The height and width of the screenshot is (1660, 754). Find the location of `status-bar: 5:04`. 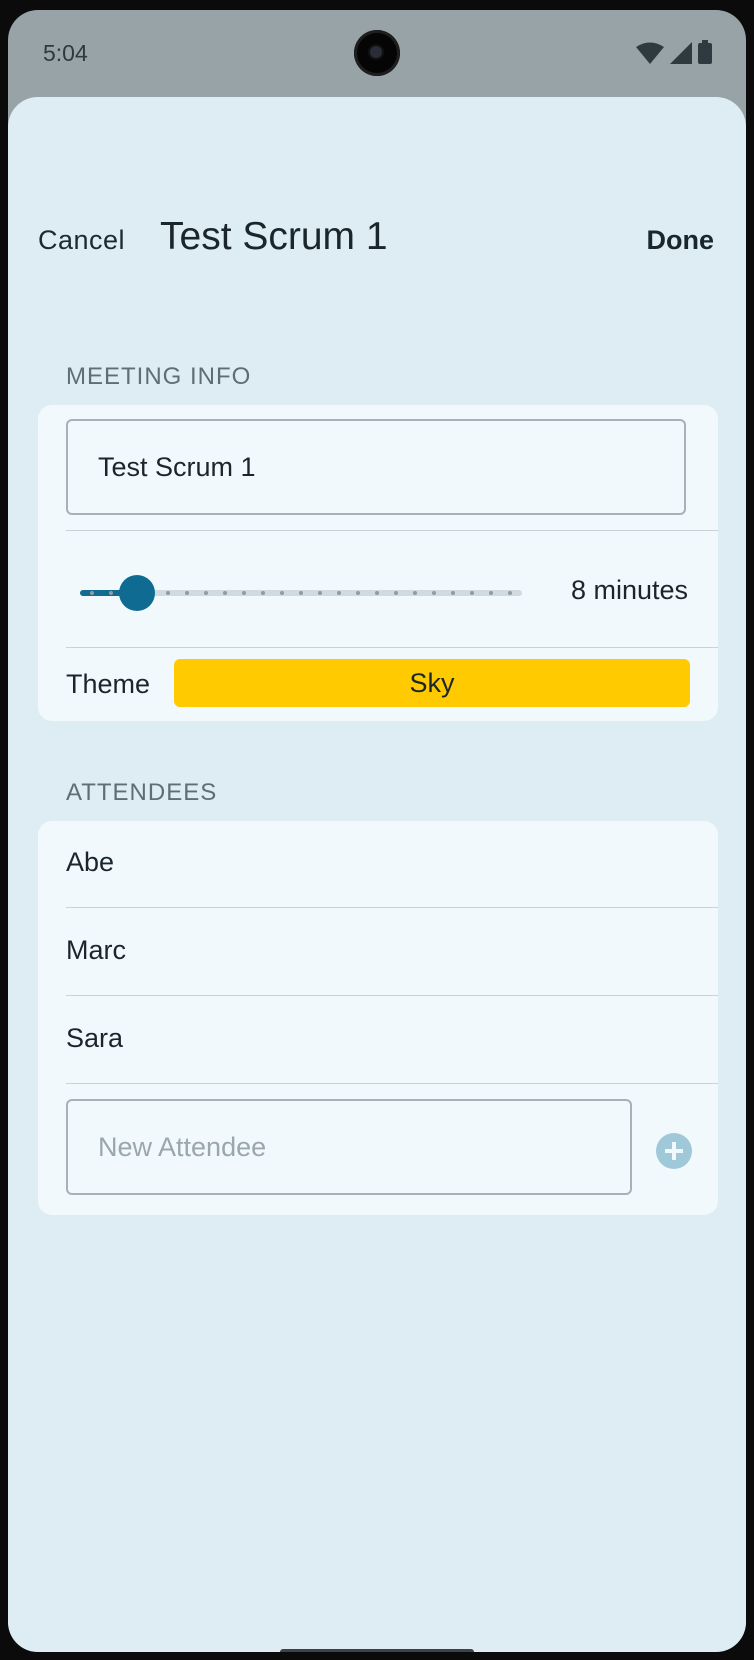

status-bar: 5:04 is located at coordinates (377, 54).